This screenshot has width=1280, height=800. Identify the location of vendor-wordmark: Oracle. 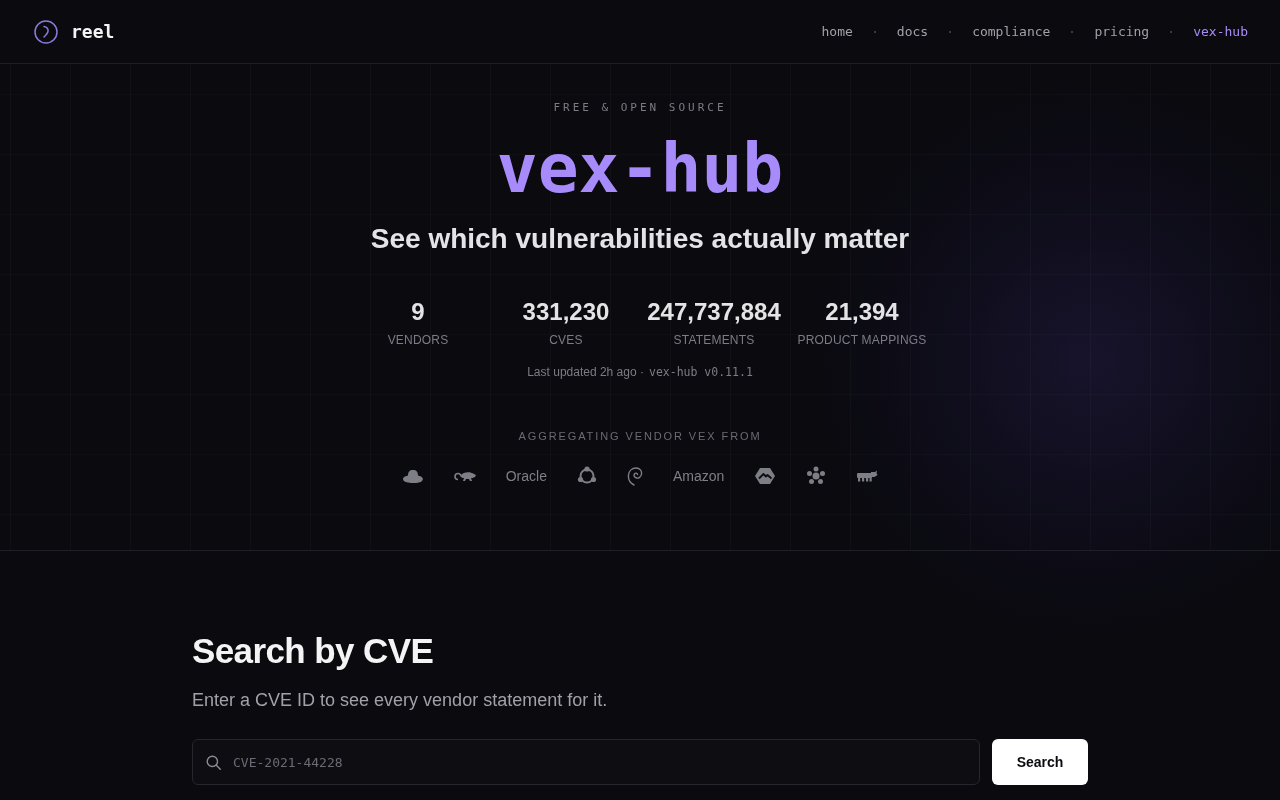
(526, 476).